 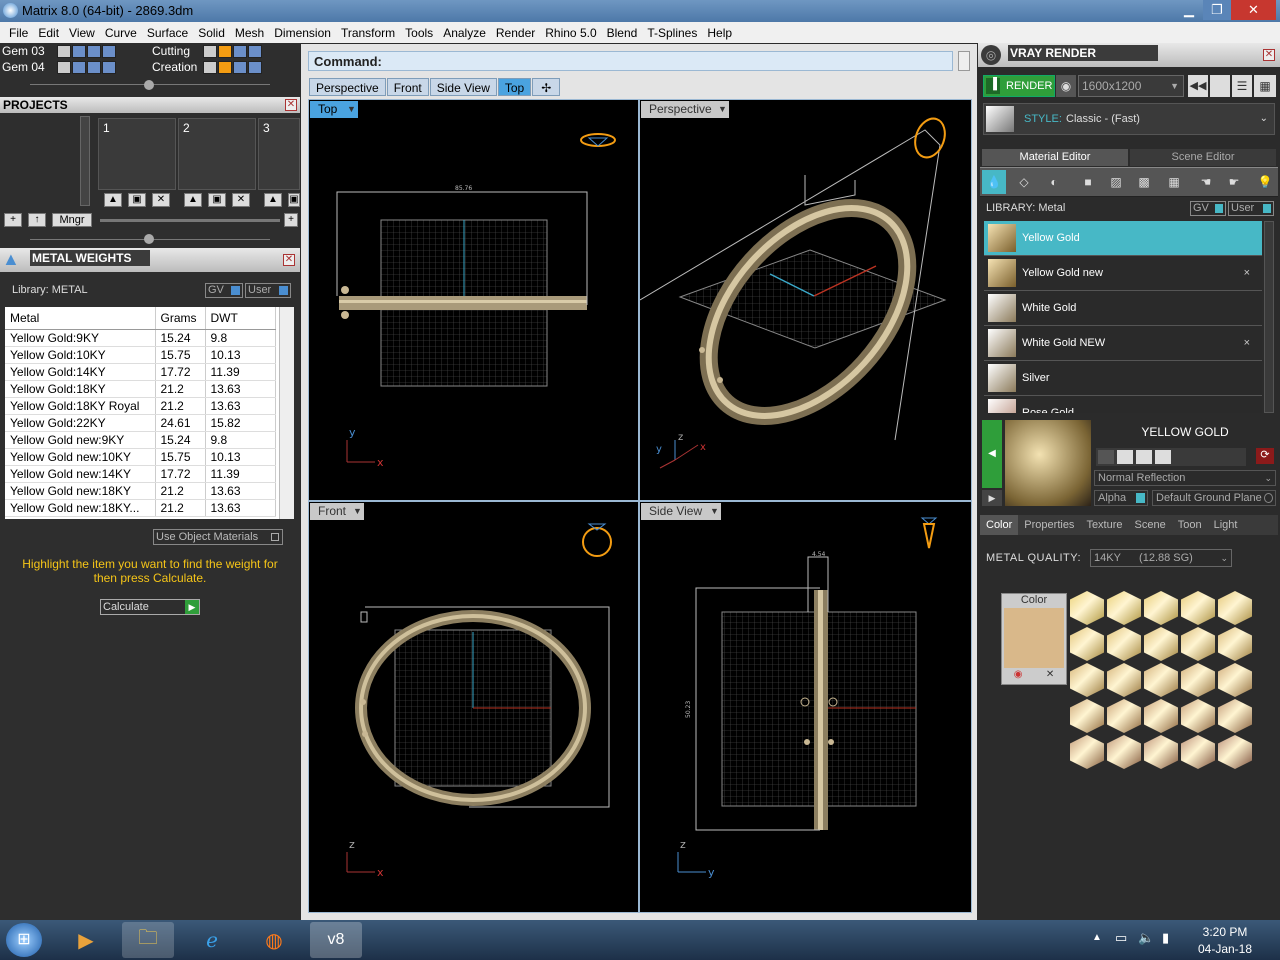 I want to click on close-button: ✕, so click(x=1253, y=10).